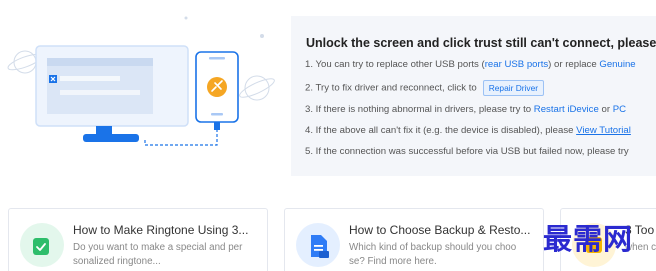 The image size is (656, 271). What do you see at coordinates (181, 135) in the screenshot?
I see `usb-cable` at bounding box center [181, 135].